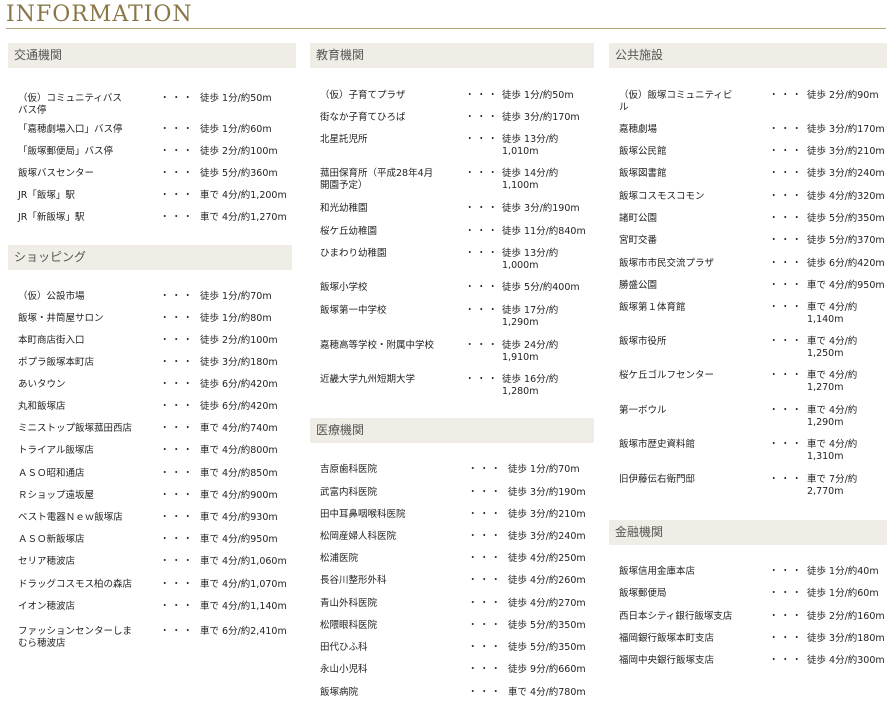  What do you see at coordinates (42, 406) in the screenshot?
I see `facility-name: 丸和飯塚店` at bounding box center [42, 406].